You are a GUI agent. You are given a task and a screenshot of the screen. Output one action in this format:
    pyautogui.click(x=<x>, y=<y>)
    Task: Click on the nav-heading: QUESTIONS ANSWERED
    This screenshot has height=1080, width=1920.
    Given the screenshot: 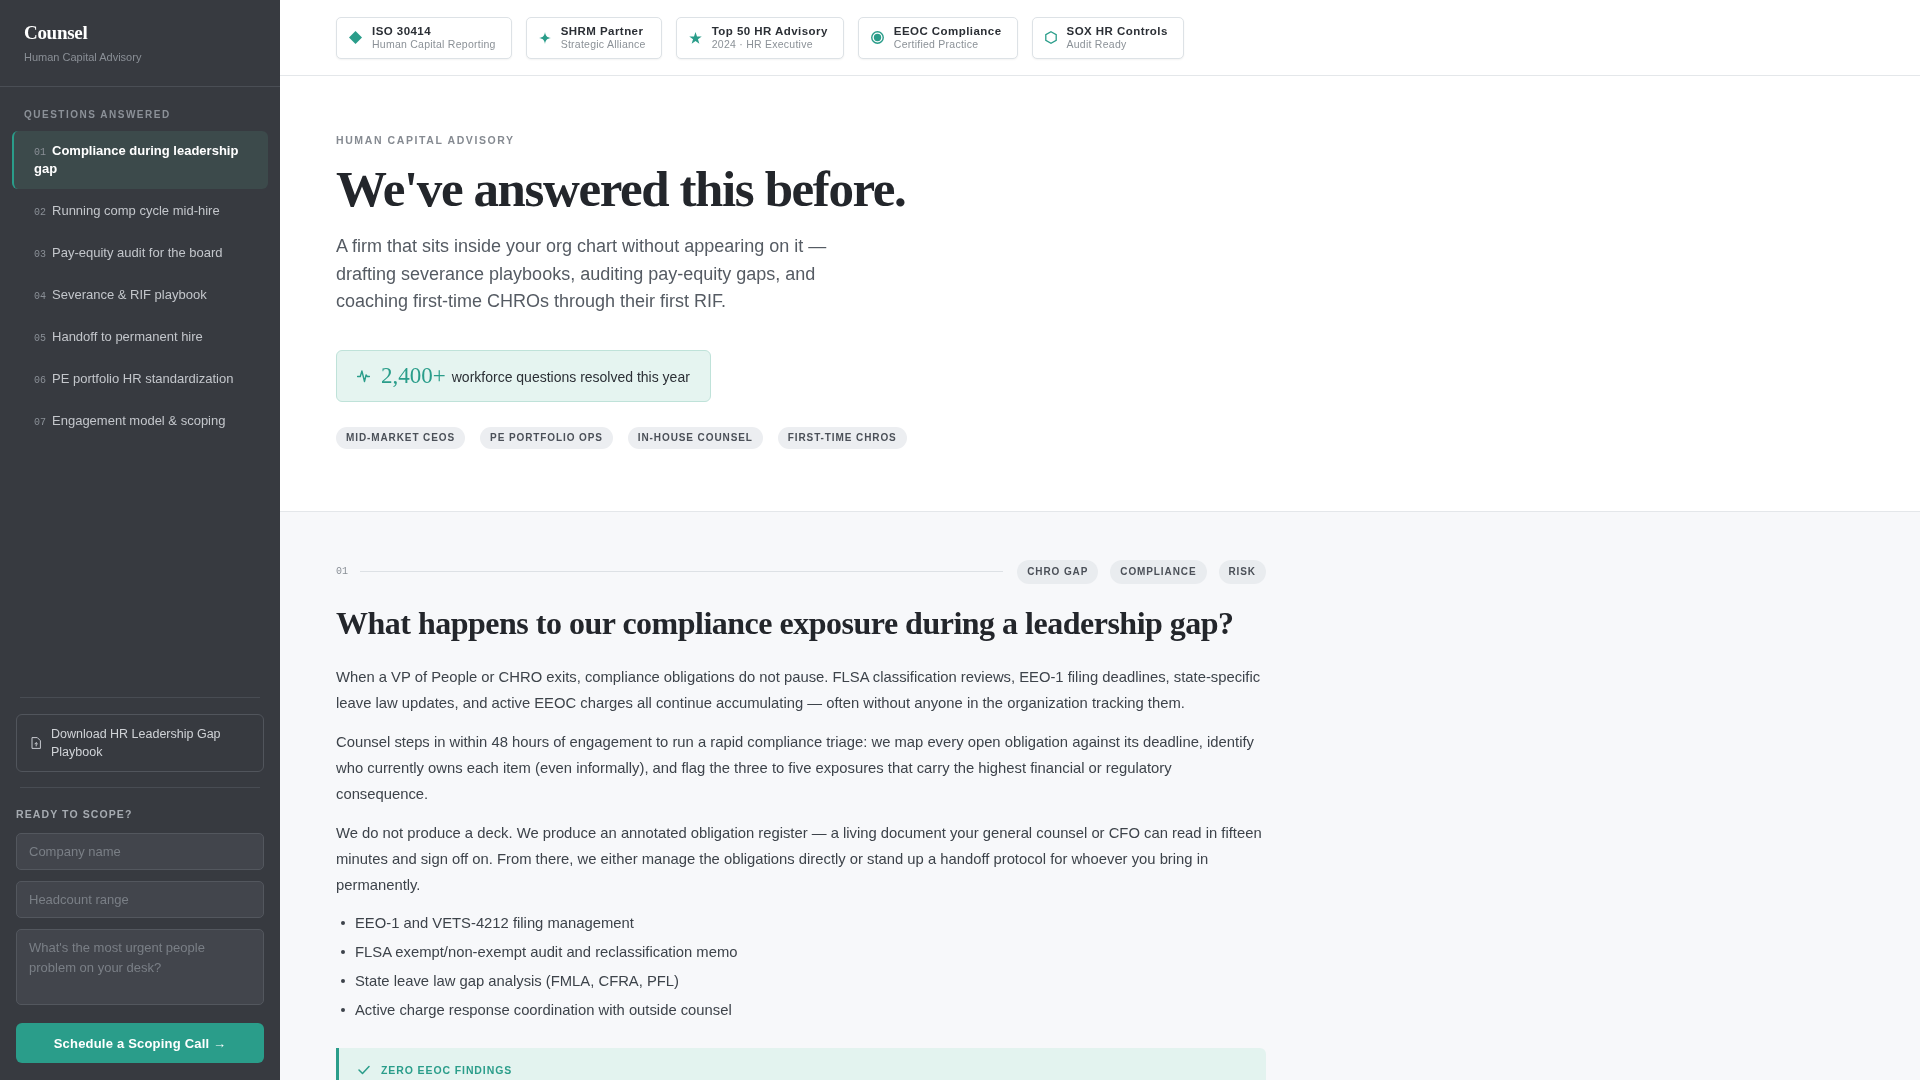 What is the action you would take?
    pyautogui.click(x=97, y=115)
    